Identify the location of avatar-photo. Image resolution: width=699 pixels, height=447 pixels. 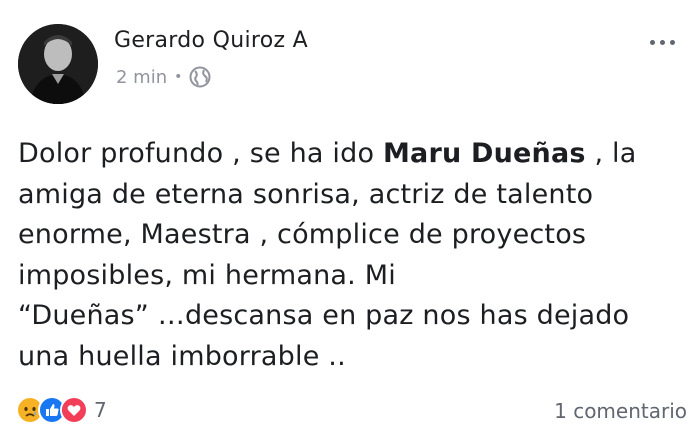
(58, 64).